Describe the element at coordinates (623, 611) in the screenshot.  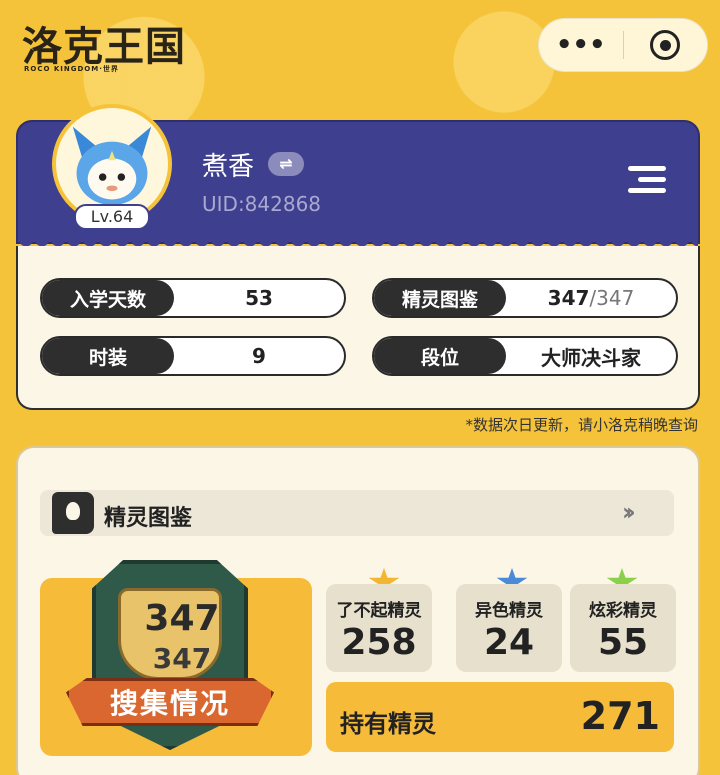
I see `category-label: 炫彩精灵` at that location.